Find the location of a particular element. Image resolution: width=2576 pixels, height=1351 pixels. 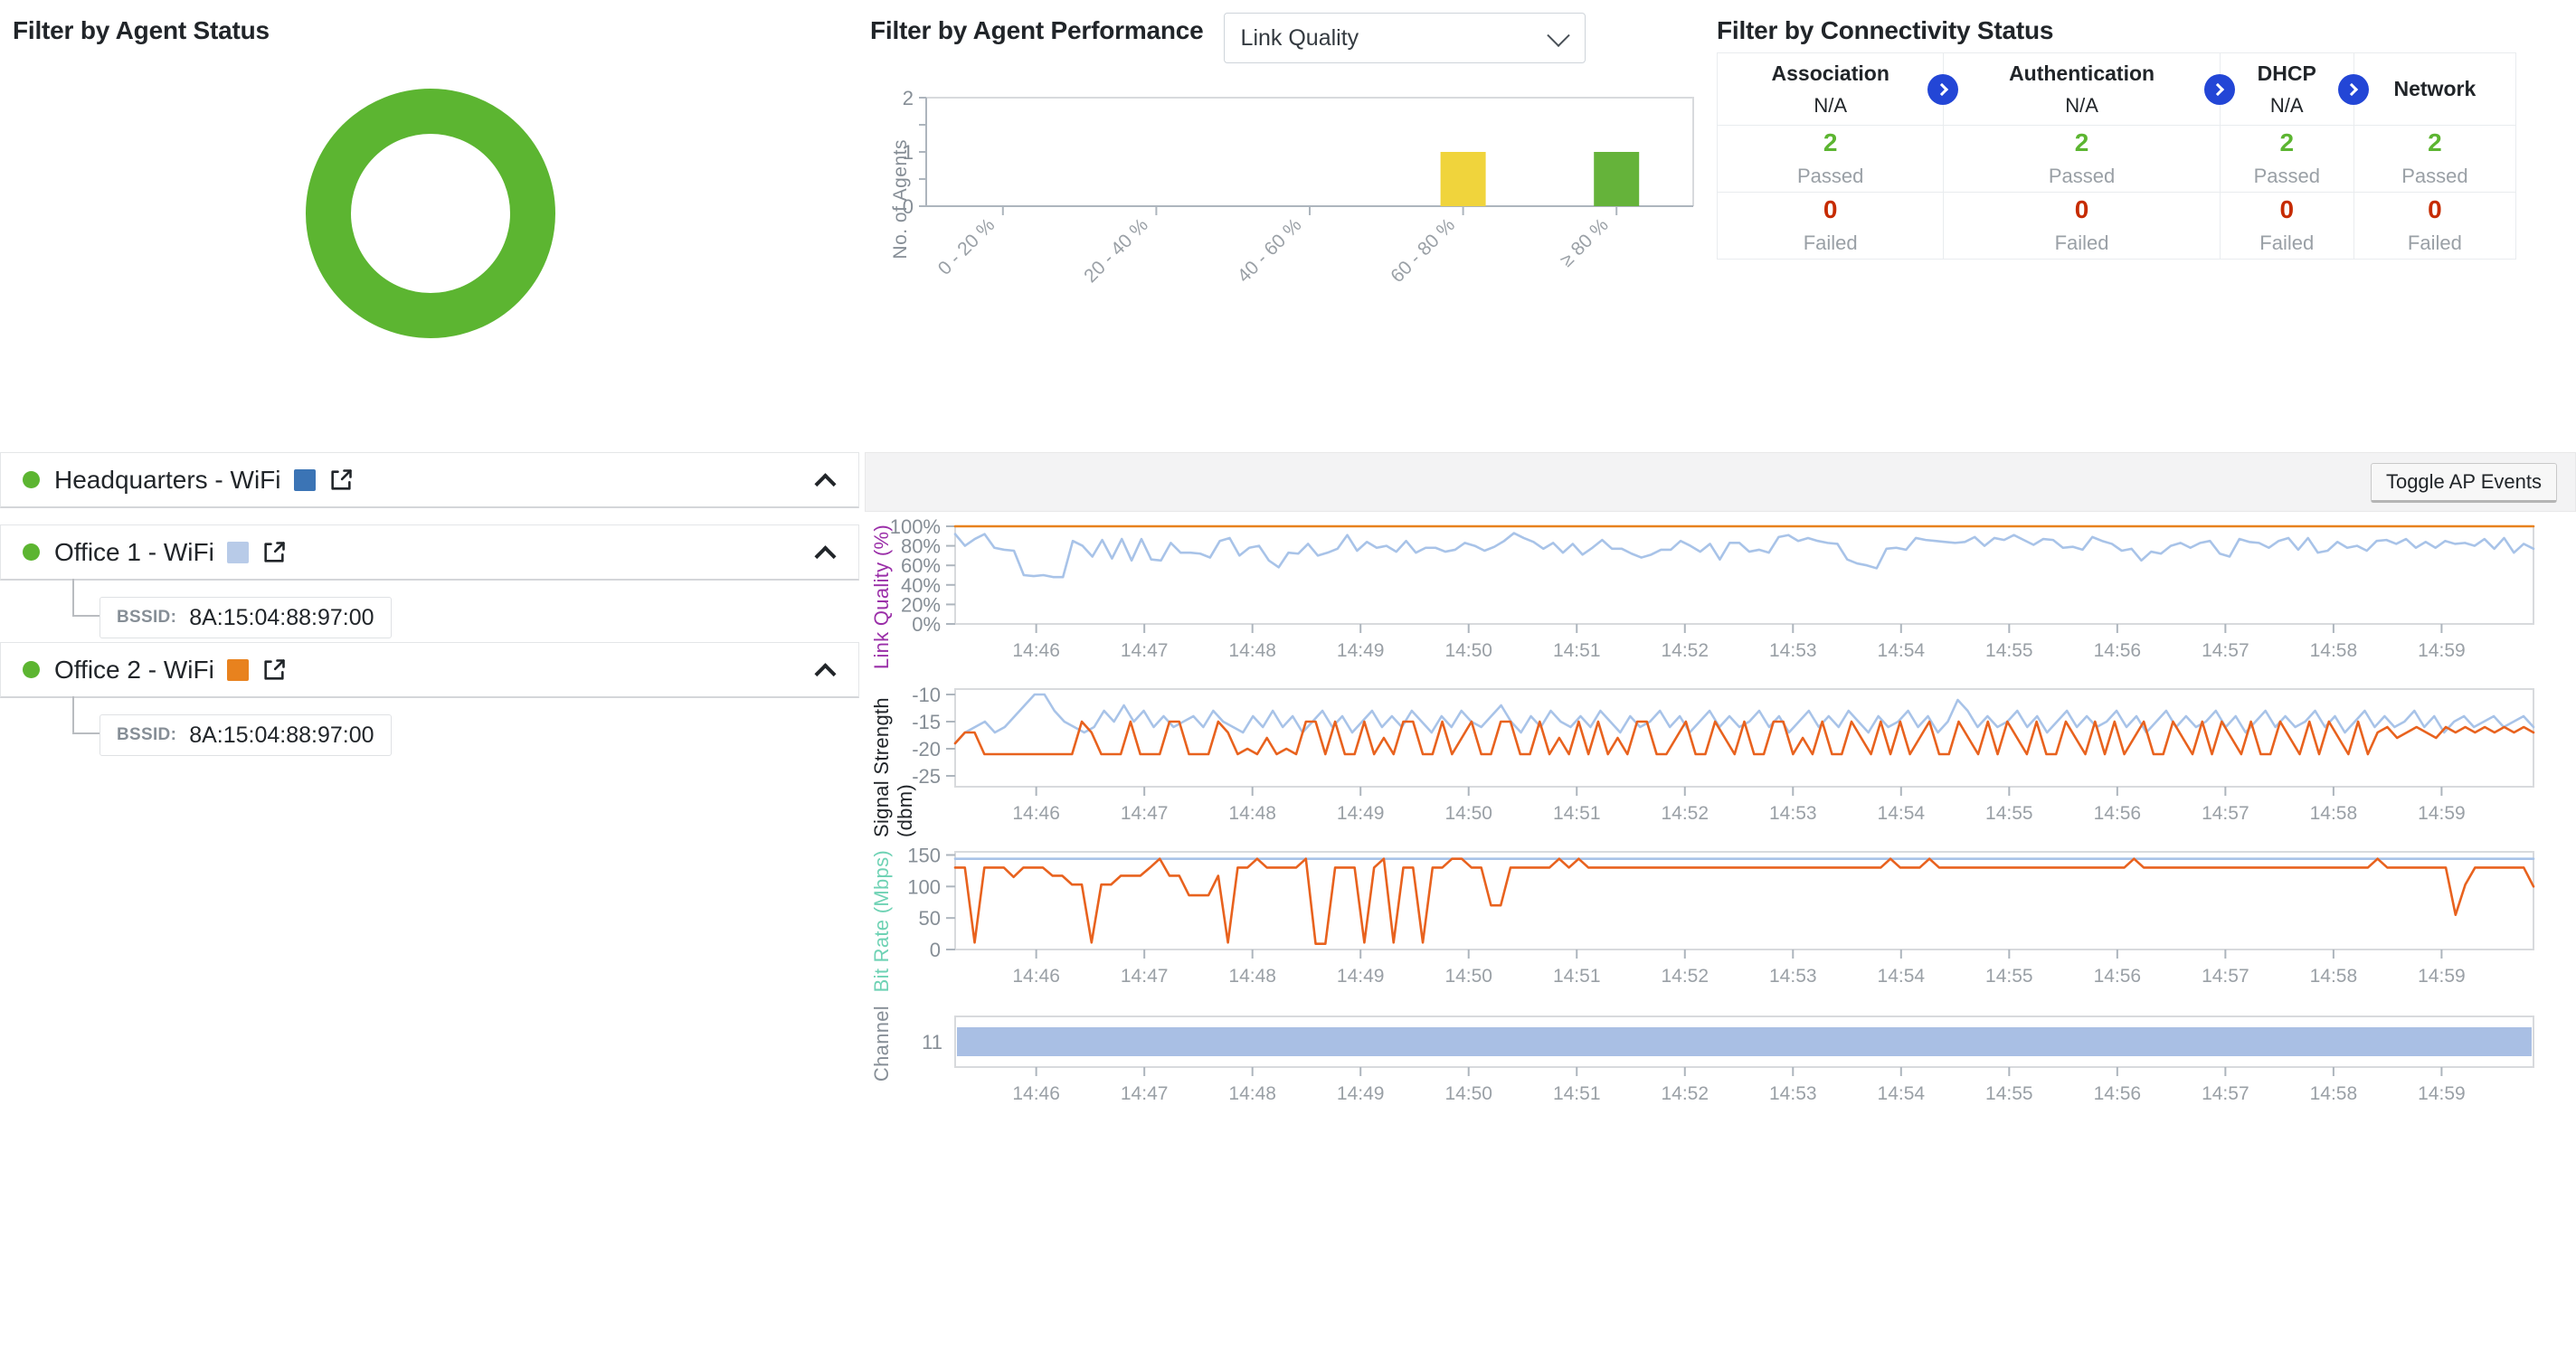

donut-segment-online is located at coordinates (431, 214).